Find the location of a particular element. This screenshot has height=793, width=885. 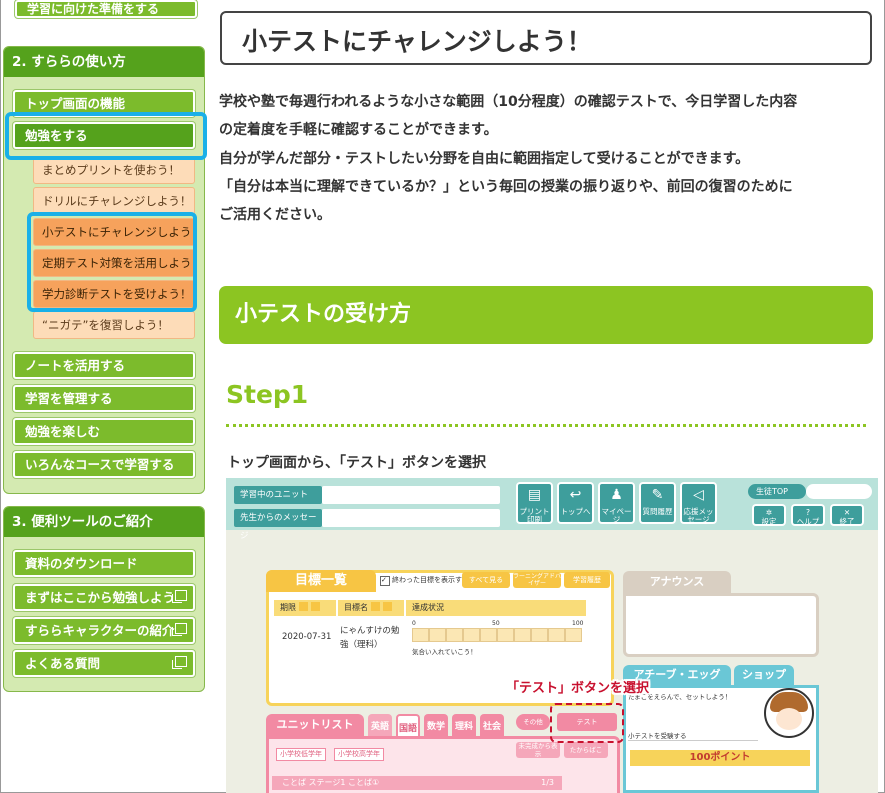

unit-row: ことば ステージ1 ことば① 1/3 is located at coordinates (417, 783).